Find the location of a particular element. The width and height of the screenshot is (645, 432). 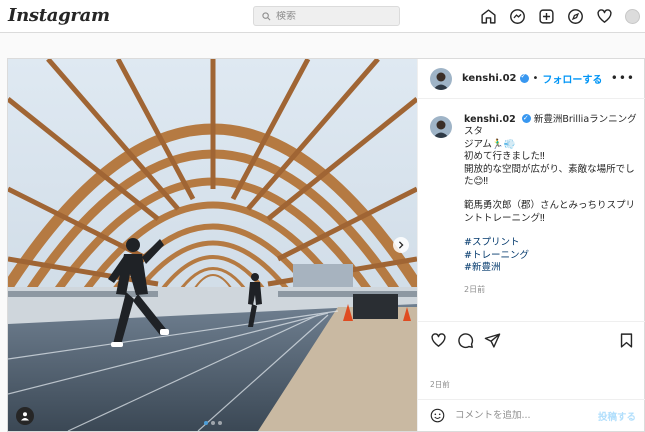

caption-line: 初めて行きました‼︎ is located at coordinates (504, 157).